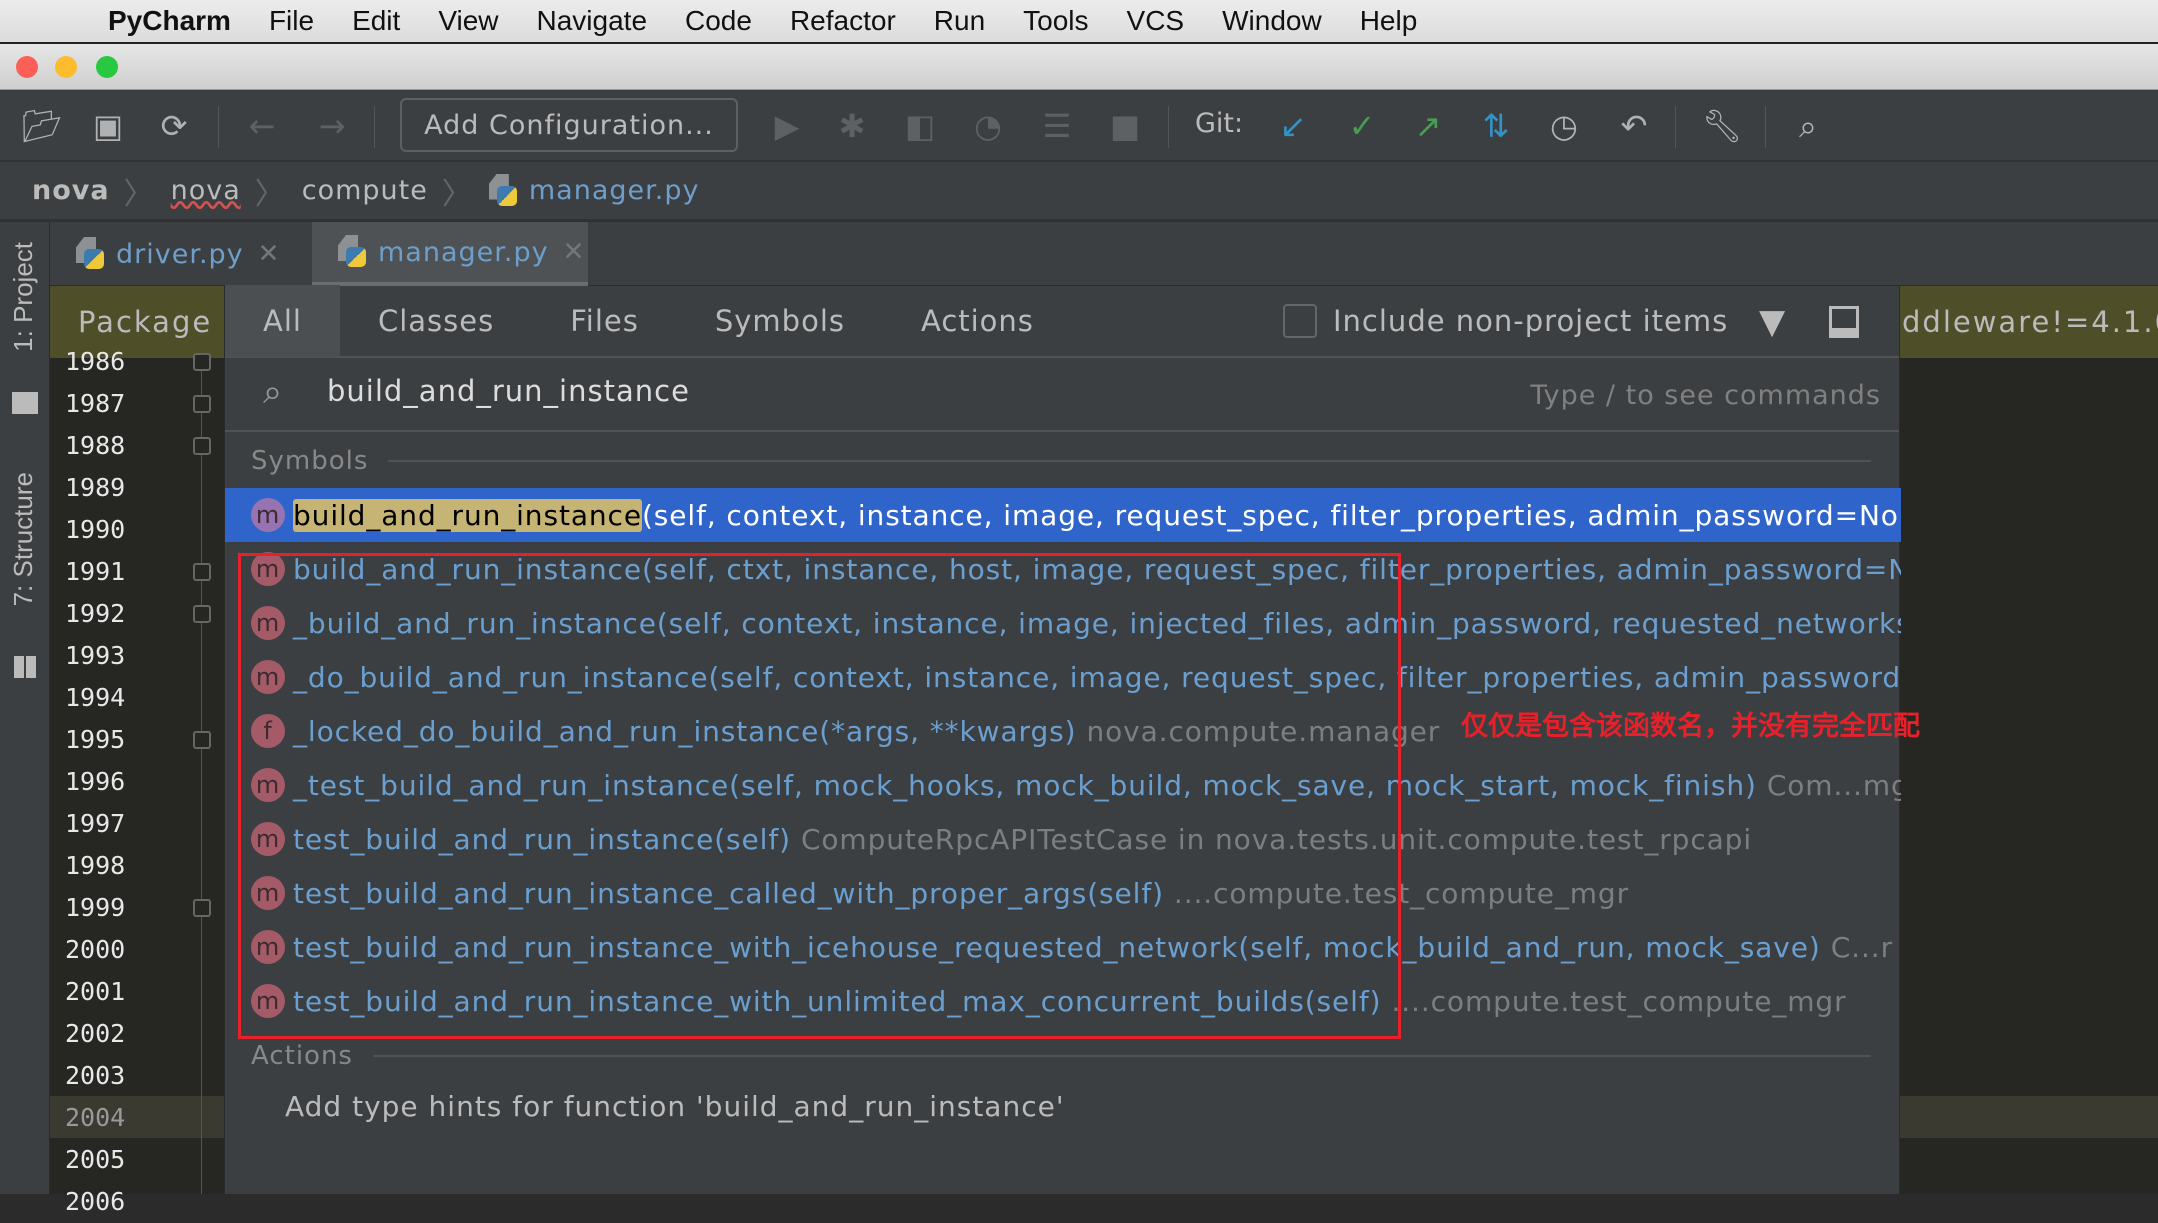 The image size is (2158, 1223). I want to click on line-number: 1995, so click(95, 739).